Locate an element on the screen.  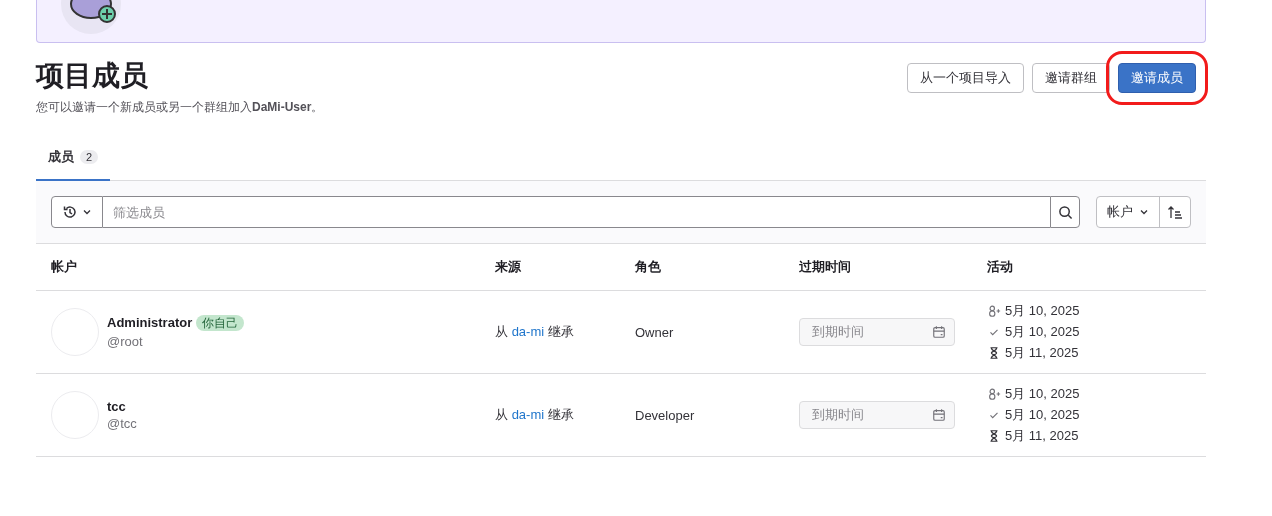
user-name: Administrator is located at coordinates (150, 322).